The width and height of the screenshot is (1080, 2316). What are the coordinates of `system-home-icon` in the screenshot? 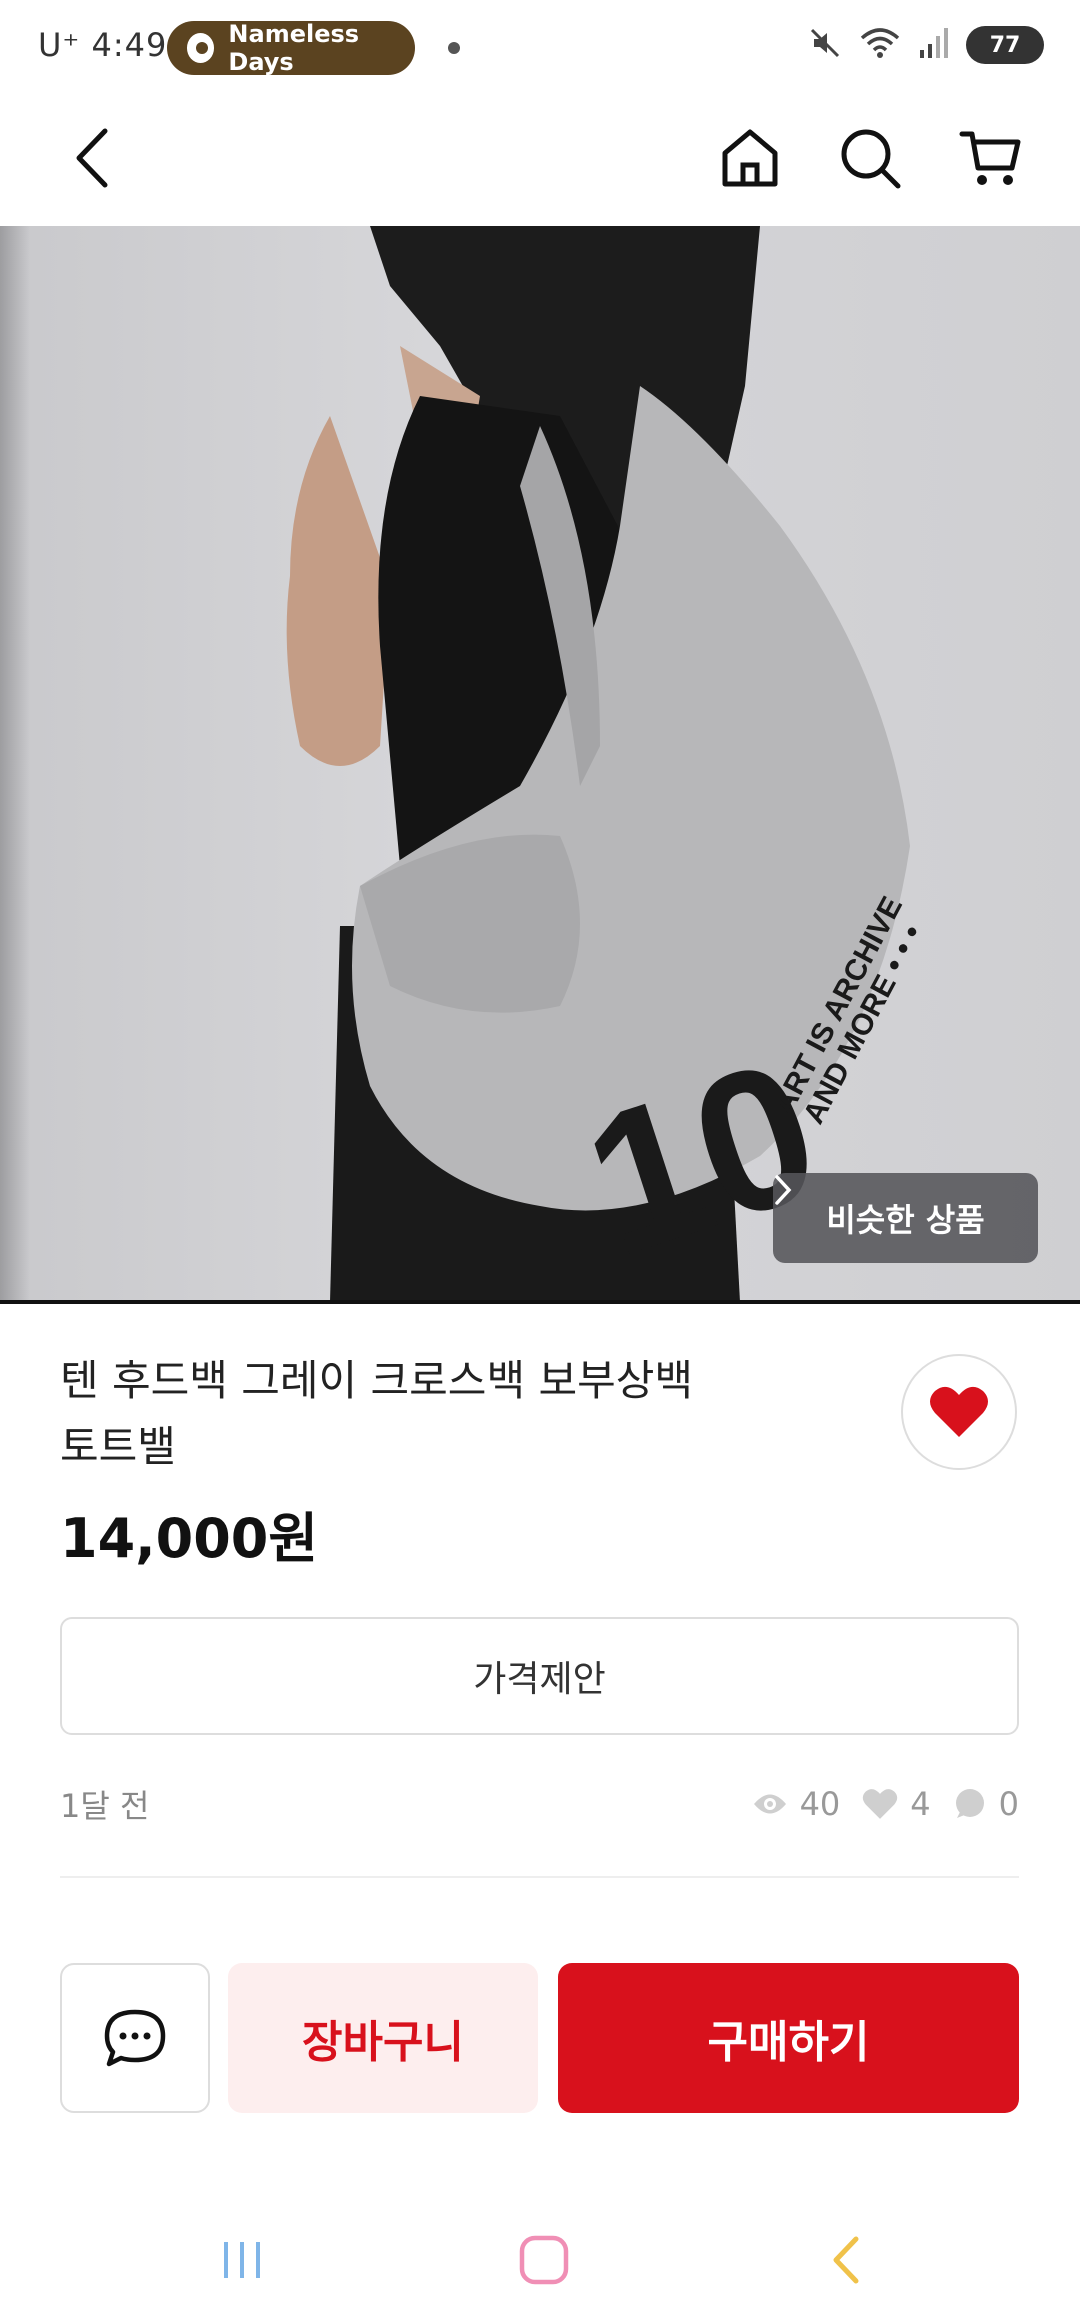 It's located at (544, 2260).